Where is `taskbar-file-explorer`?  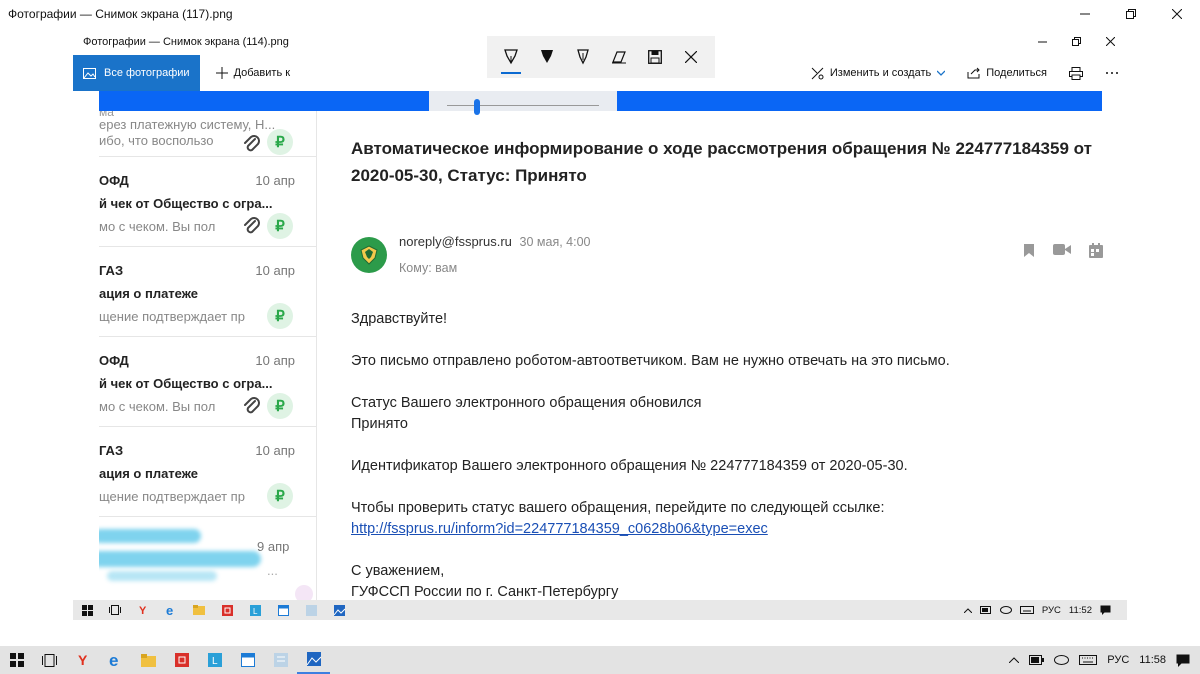 taskbar-file-explorer is located at coordinates (148, 660).